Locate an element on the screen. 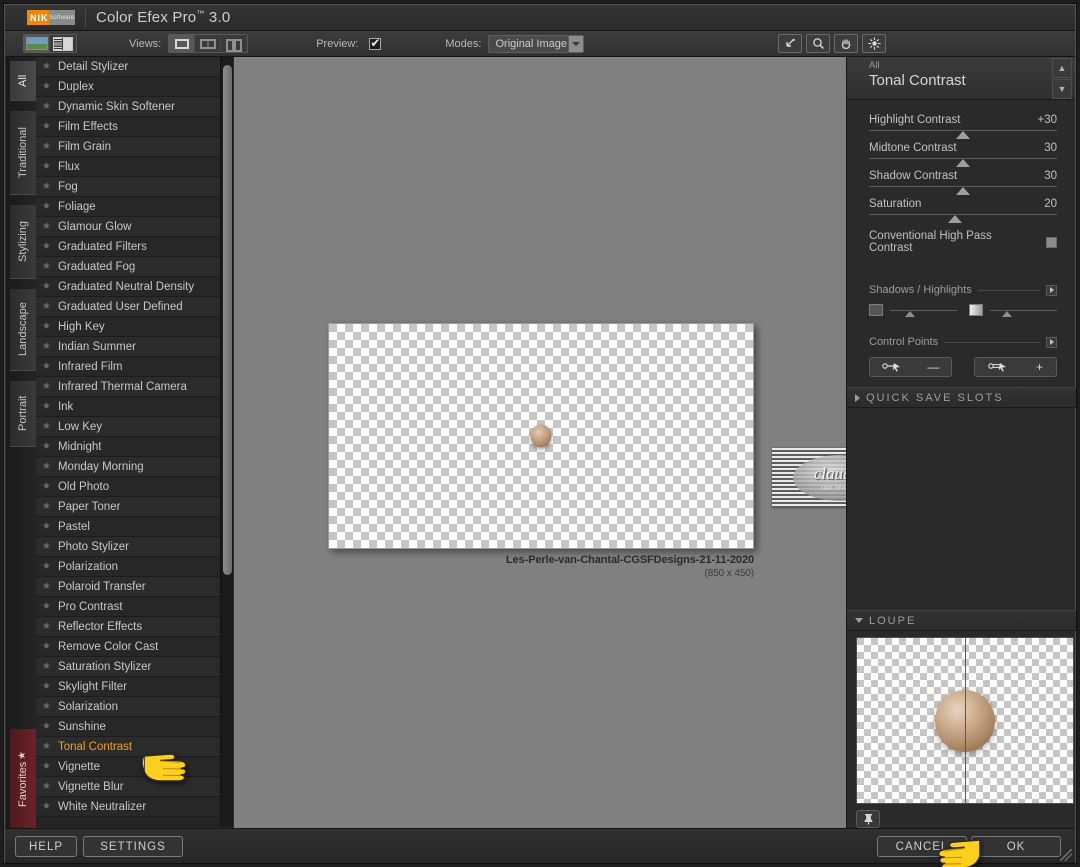 The image size is (1080, 867). loupe-preview is located at coordinates (965, 720).